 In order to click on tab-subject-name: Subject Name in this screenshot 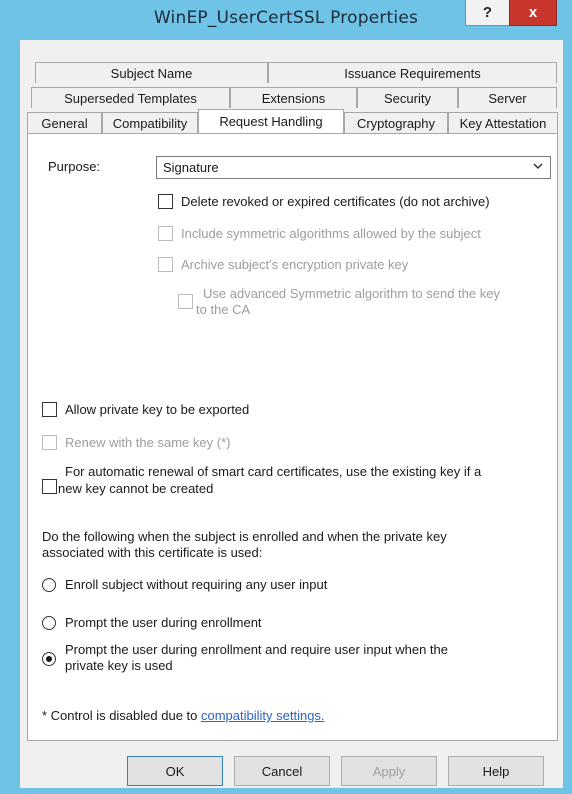, I will do `click(151, 72)`.